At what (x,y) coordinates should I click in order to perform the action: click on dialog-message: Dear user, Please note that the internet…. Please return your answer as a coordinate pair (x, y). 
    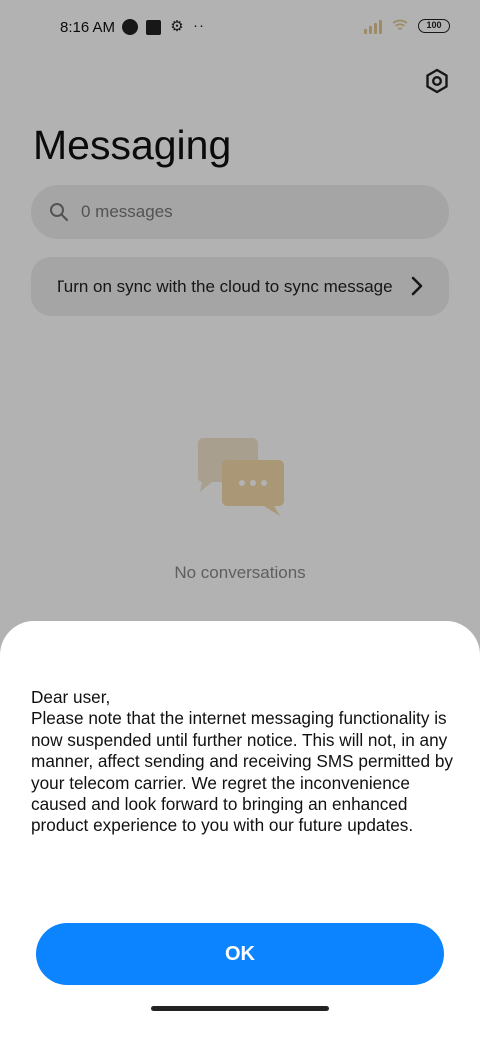
    Looking at the image, I should click on (242, 761).